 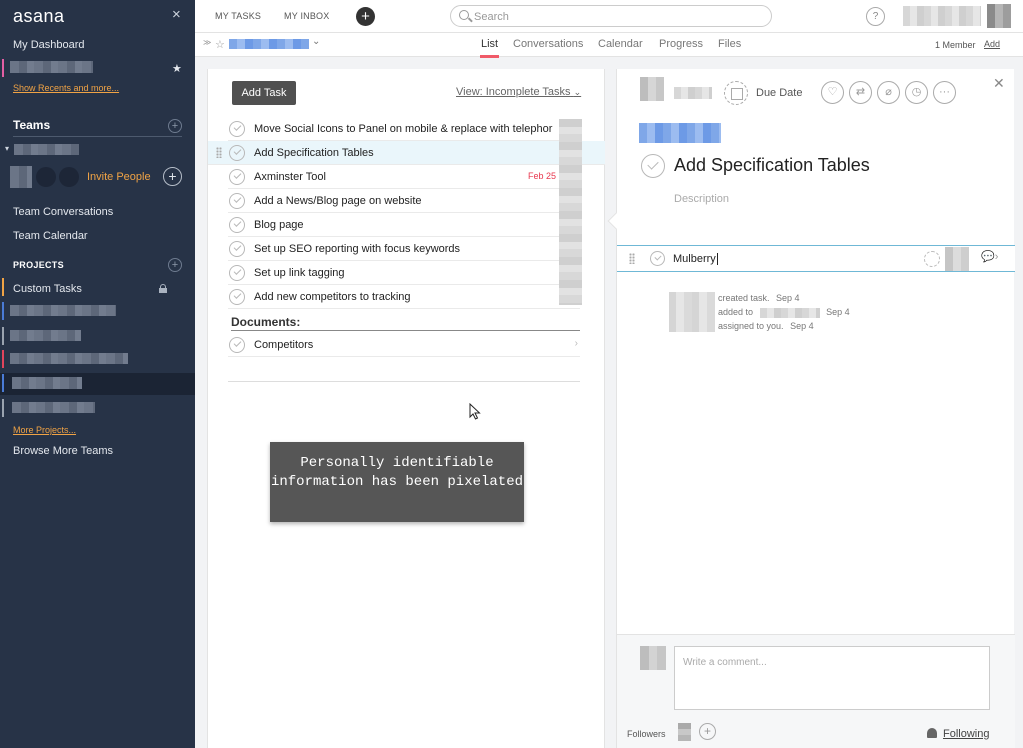 What do you see at coordinates (729, 44) in the screenshot?
I see `tab-files: Files` at bounding box center [729, 44].